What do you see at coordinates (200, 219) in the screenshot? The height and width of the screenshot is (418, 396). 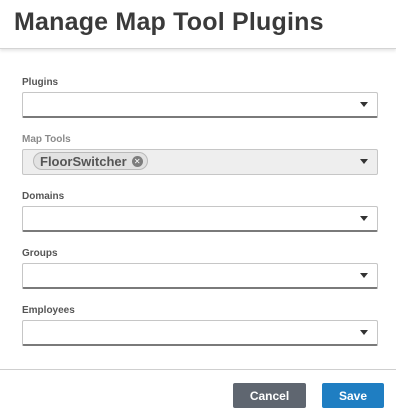 I see `domains-select` at bounding box center [200, 219].